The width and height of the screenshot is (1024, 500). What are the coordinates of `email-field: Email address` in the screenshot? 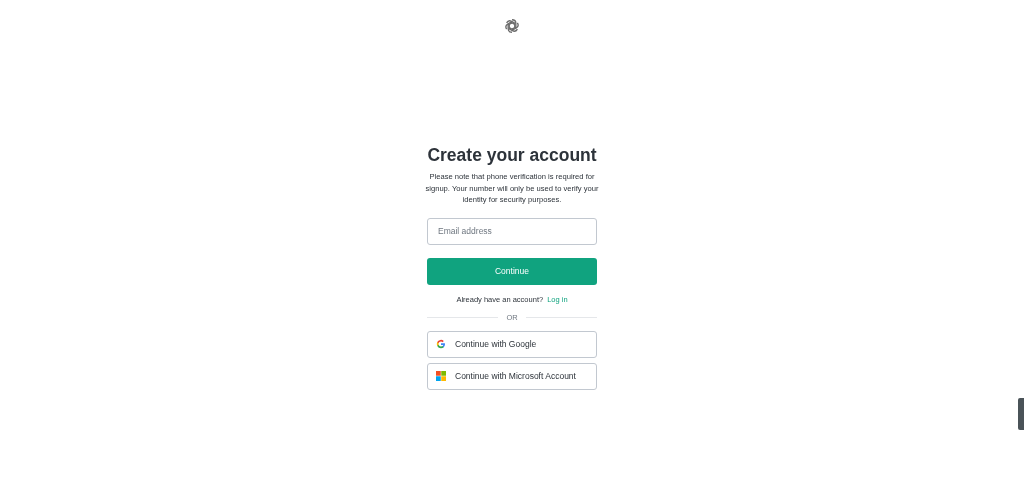 It's located at (512, 231).